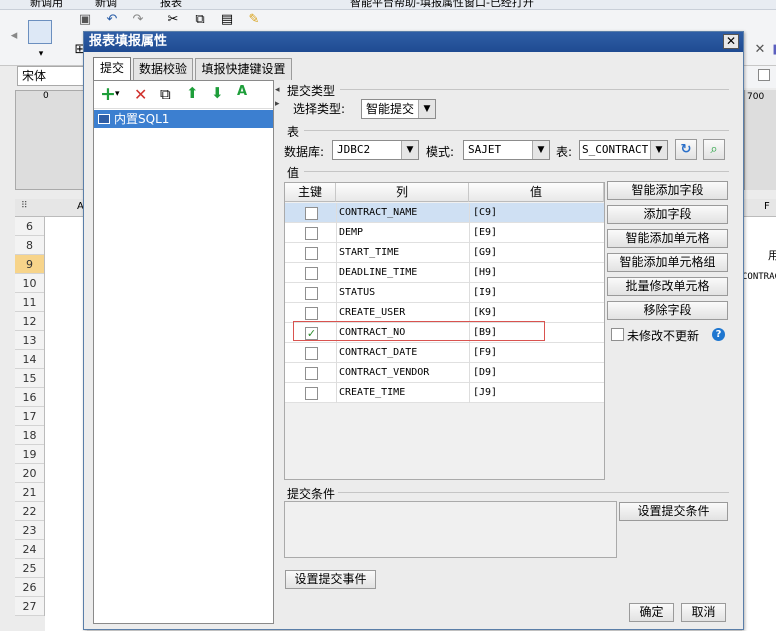 The height and width of the screenshot is (631, 776). Describe the element at coordinates (536, 313) in the screenshot. I see `value-cell: [K9]` at that location.